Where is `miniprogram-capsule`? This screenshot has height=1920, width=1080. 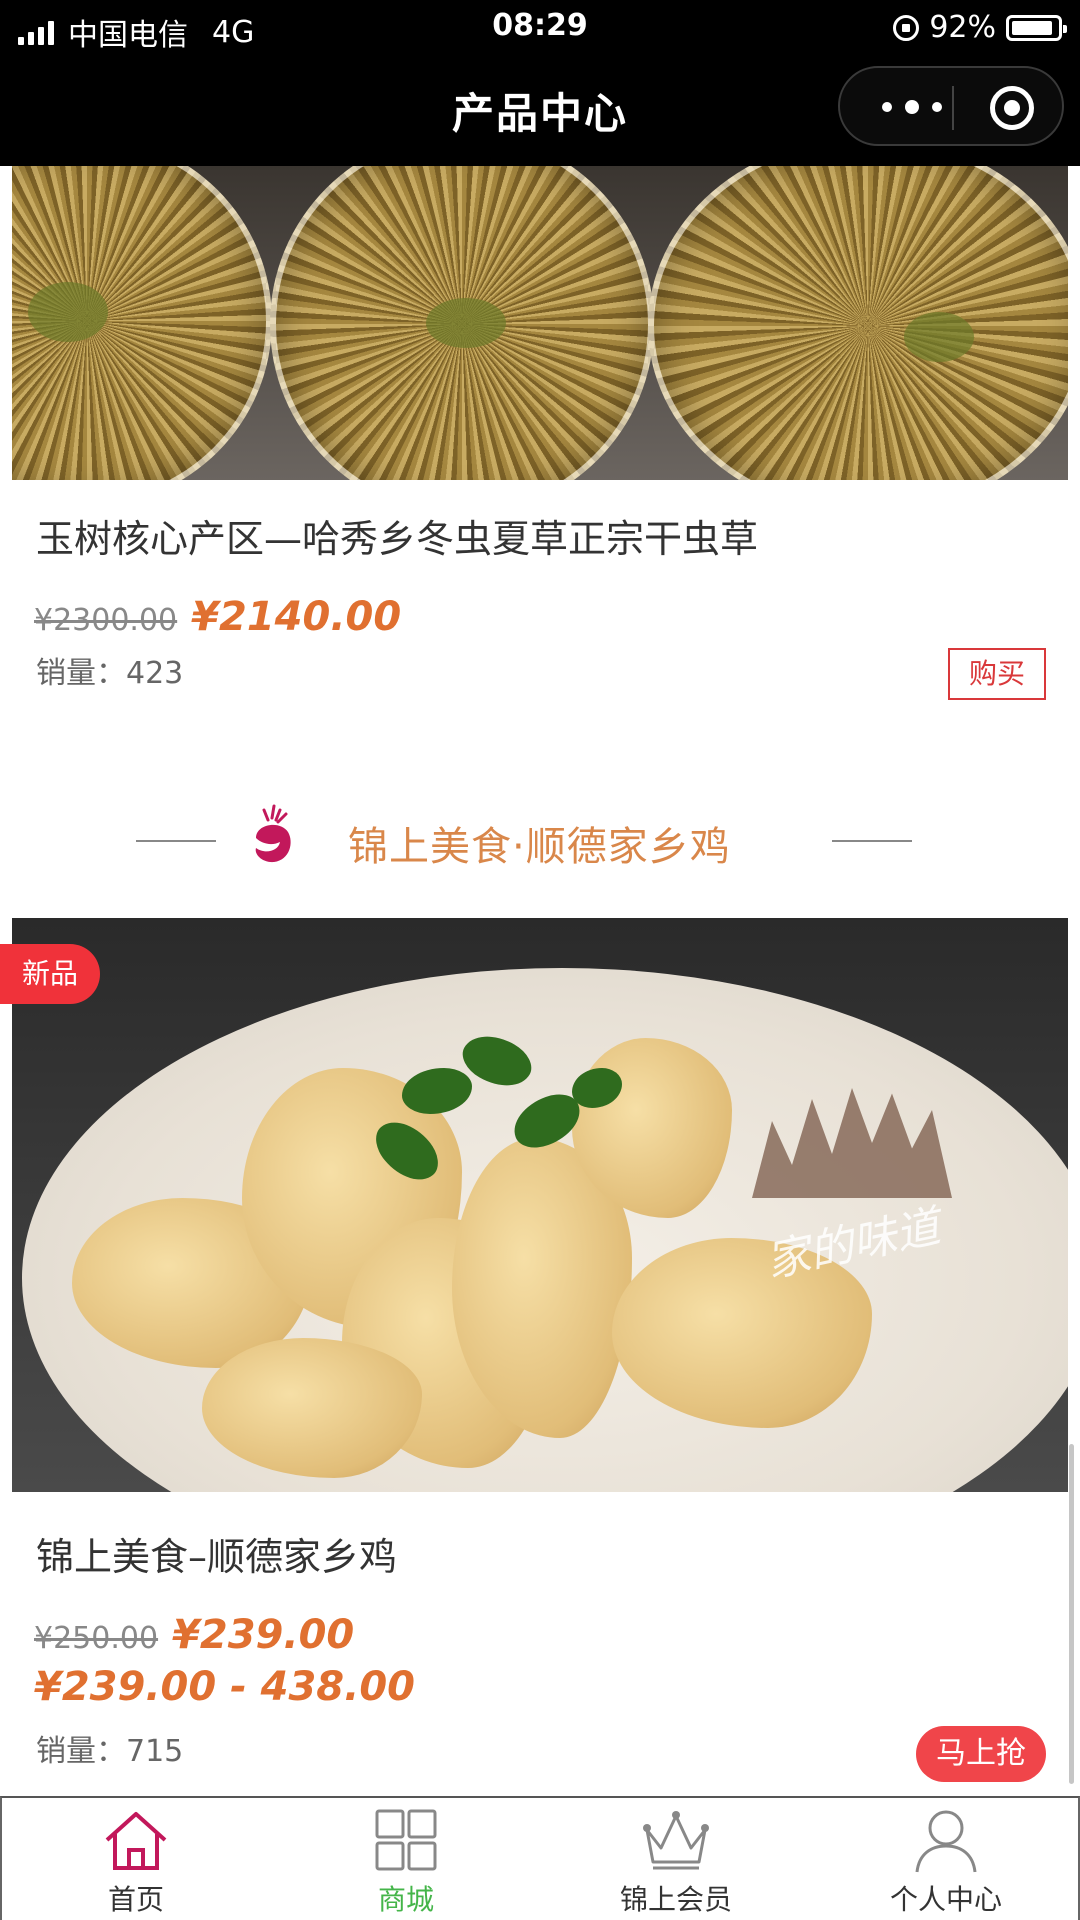 miniprogram-capsule is located at coordinates (951, 106).